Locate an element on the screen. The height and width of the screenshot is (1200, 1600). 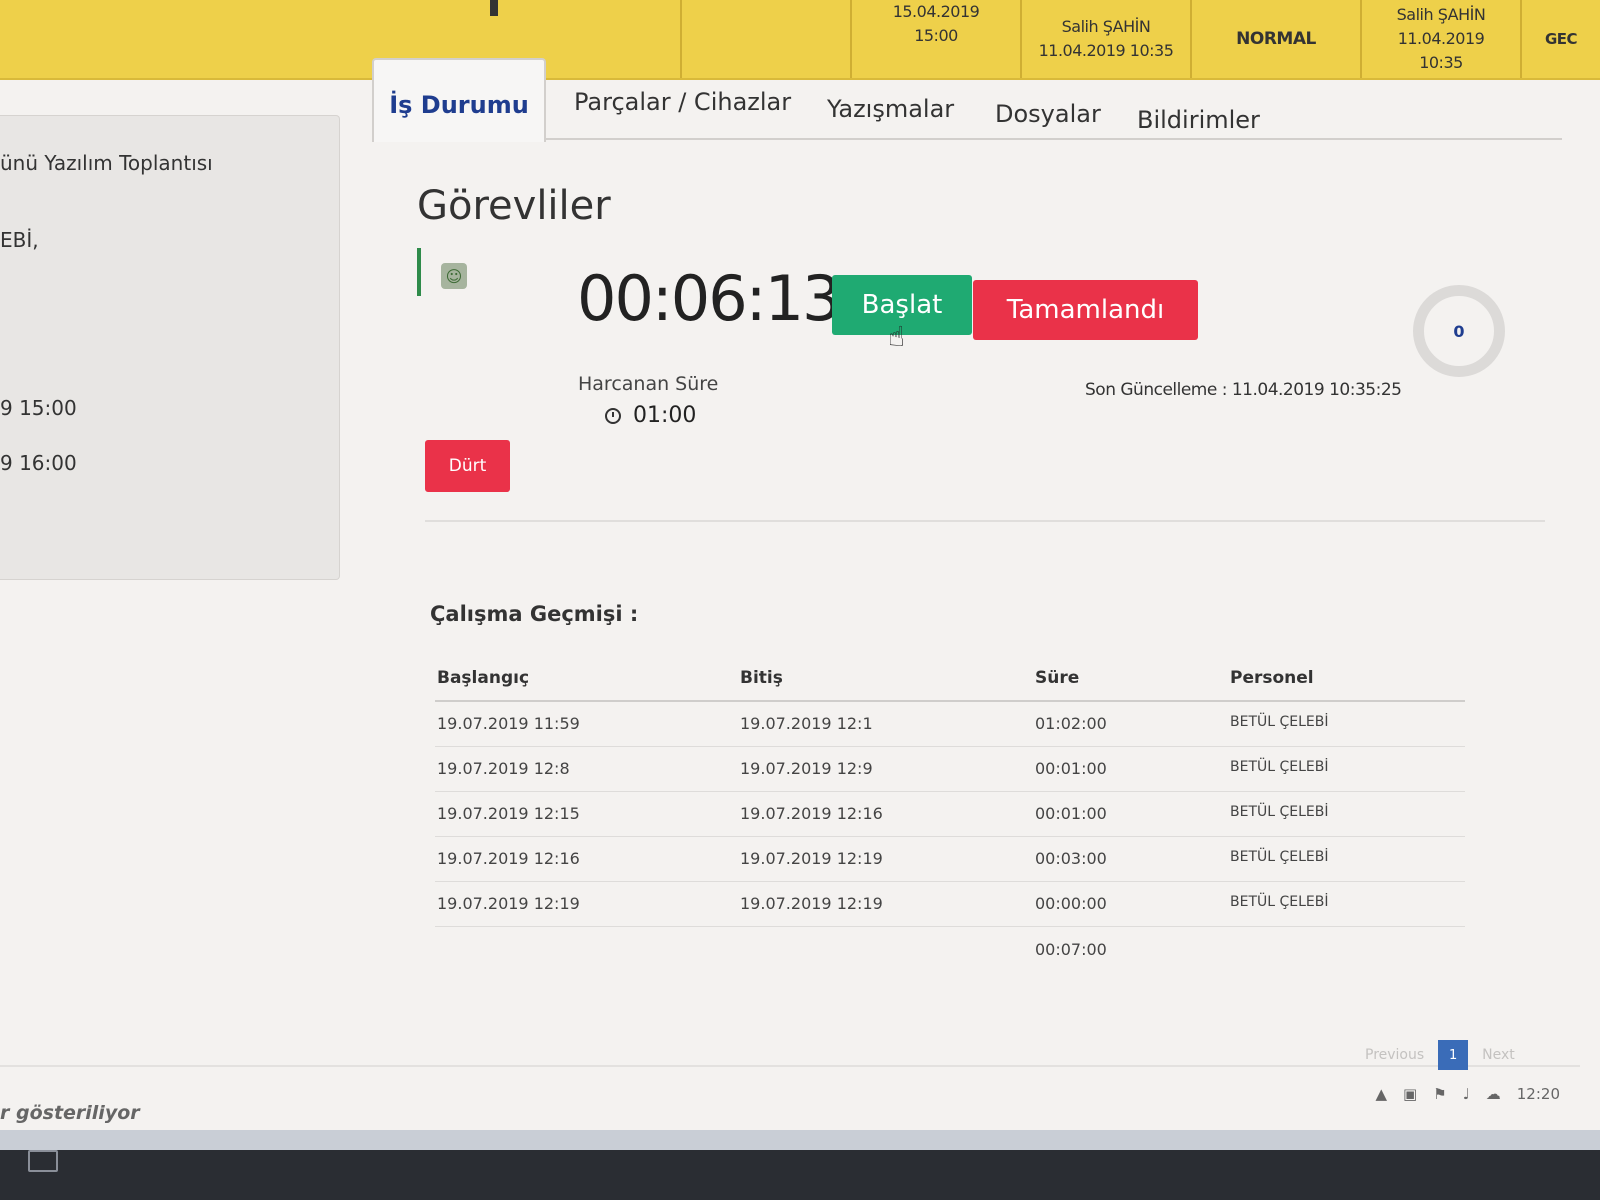
task-title: ünü Yazılım Toplantısı is located at coordinates (106, 163).